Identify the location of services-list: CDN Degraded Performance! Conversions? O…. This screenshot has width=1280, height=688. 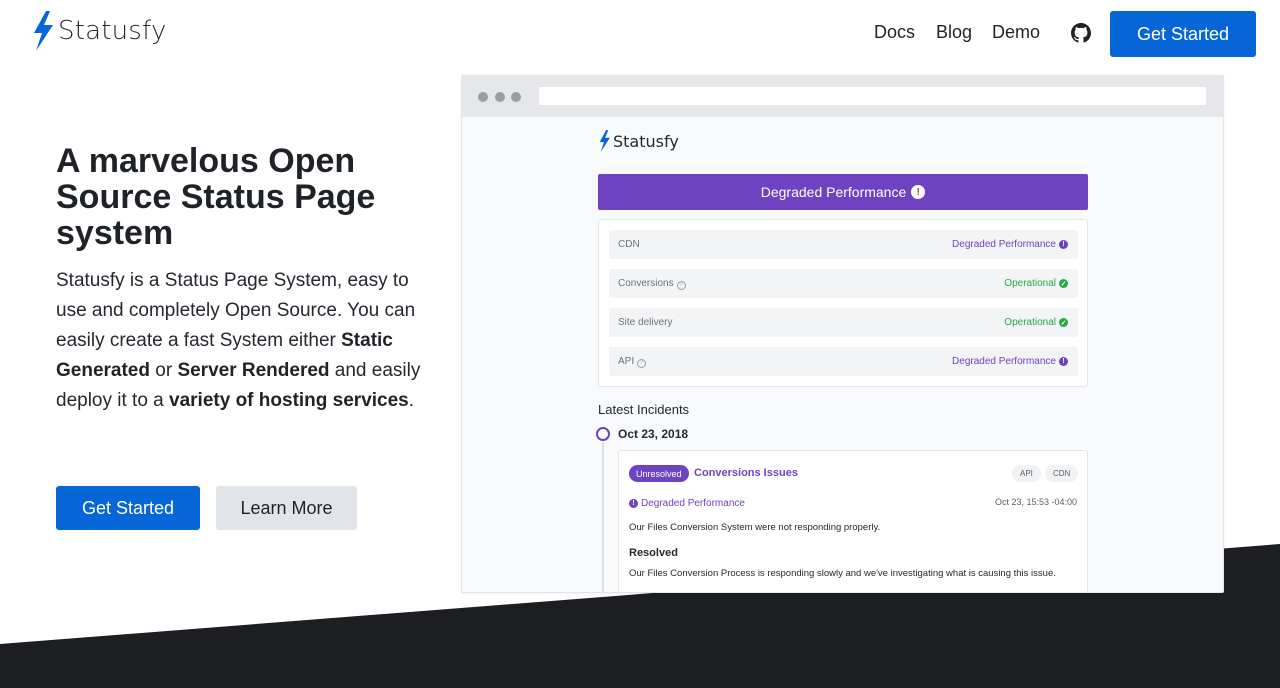
(843, 303).